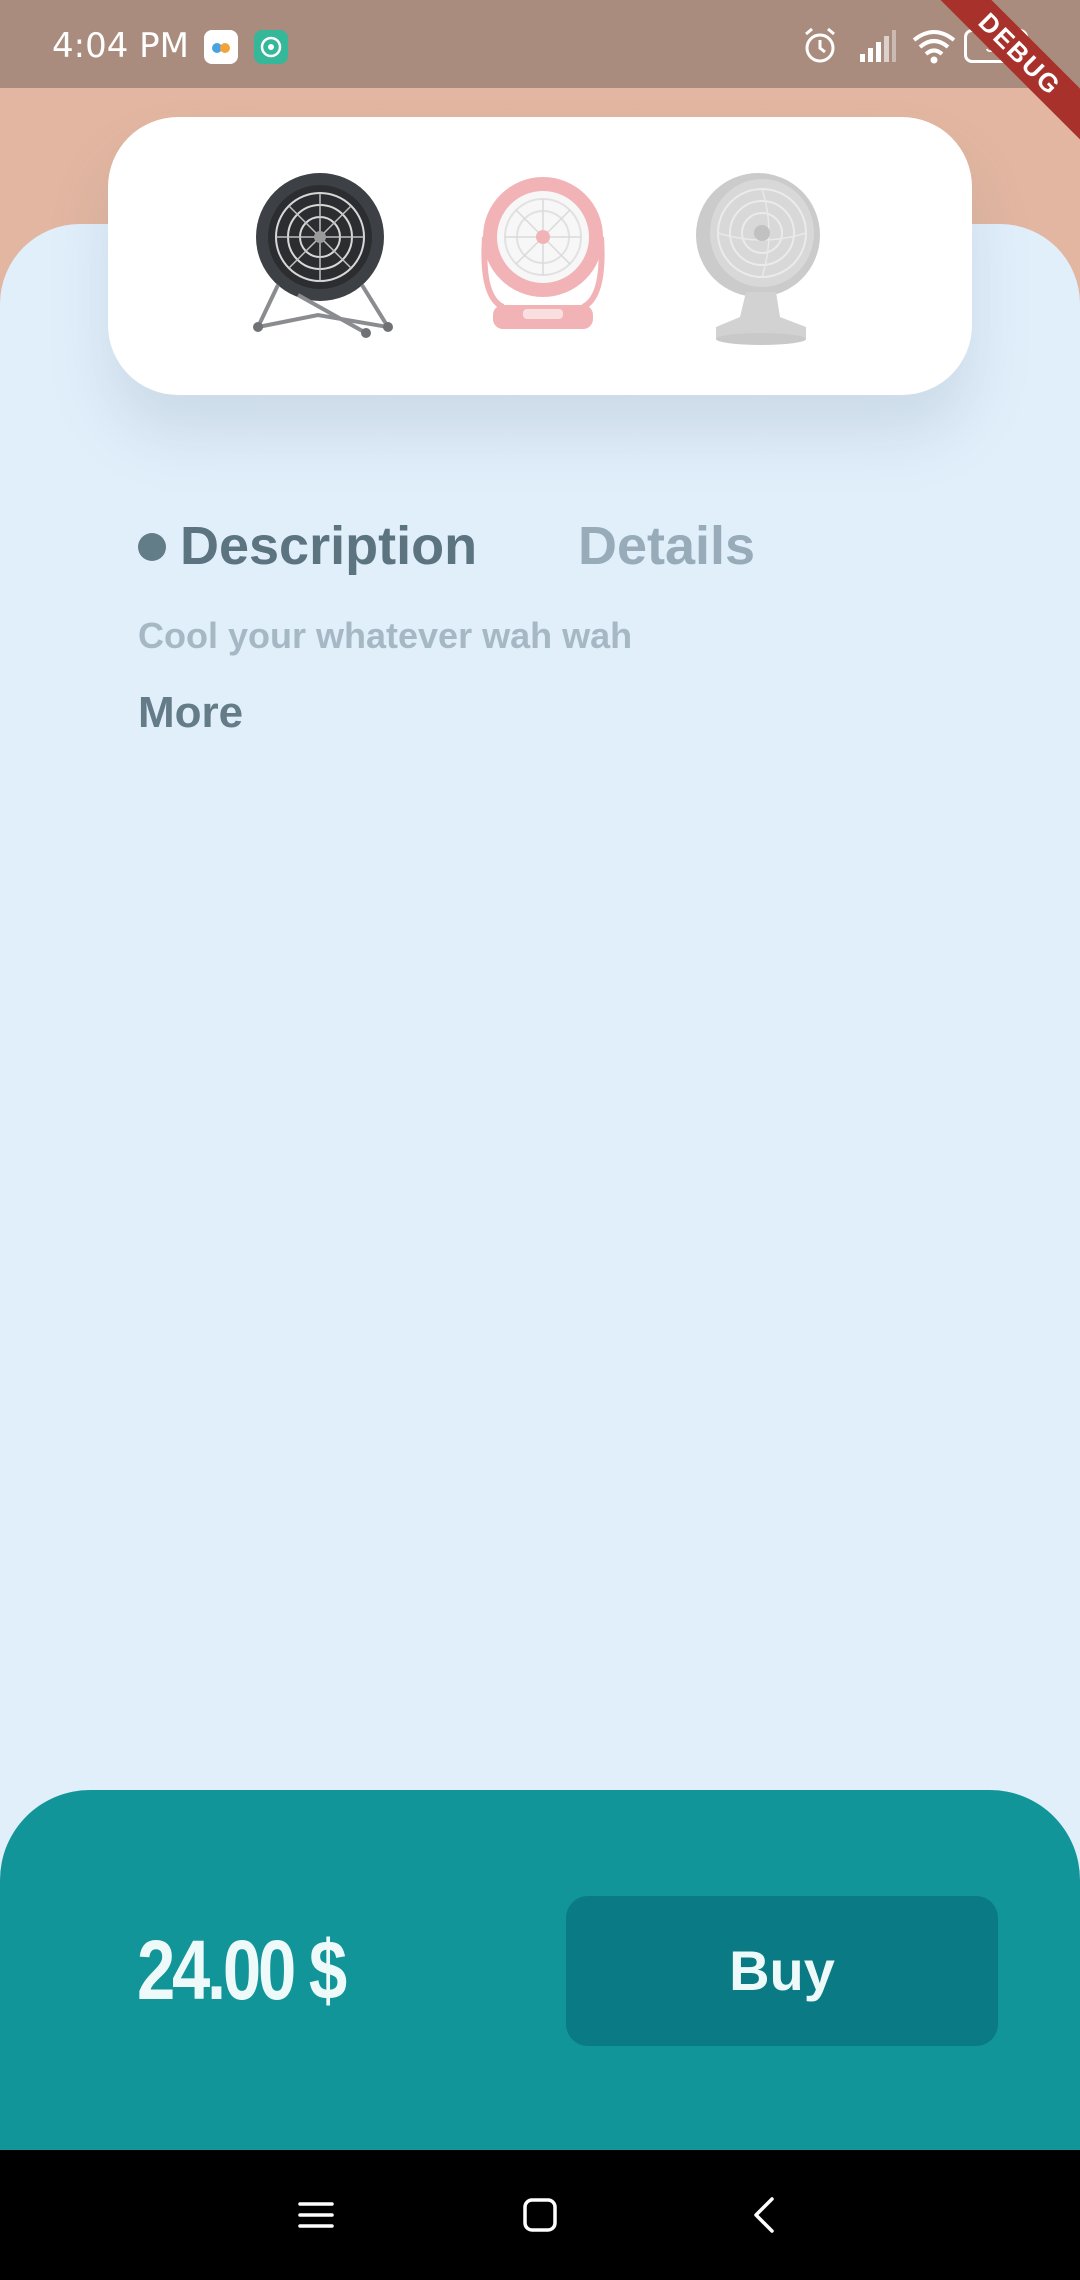  Describe the element at coordinates (242, 1970) in the screenshot. I see `price-label: 24.00 $` at that location.